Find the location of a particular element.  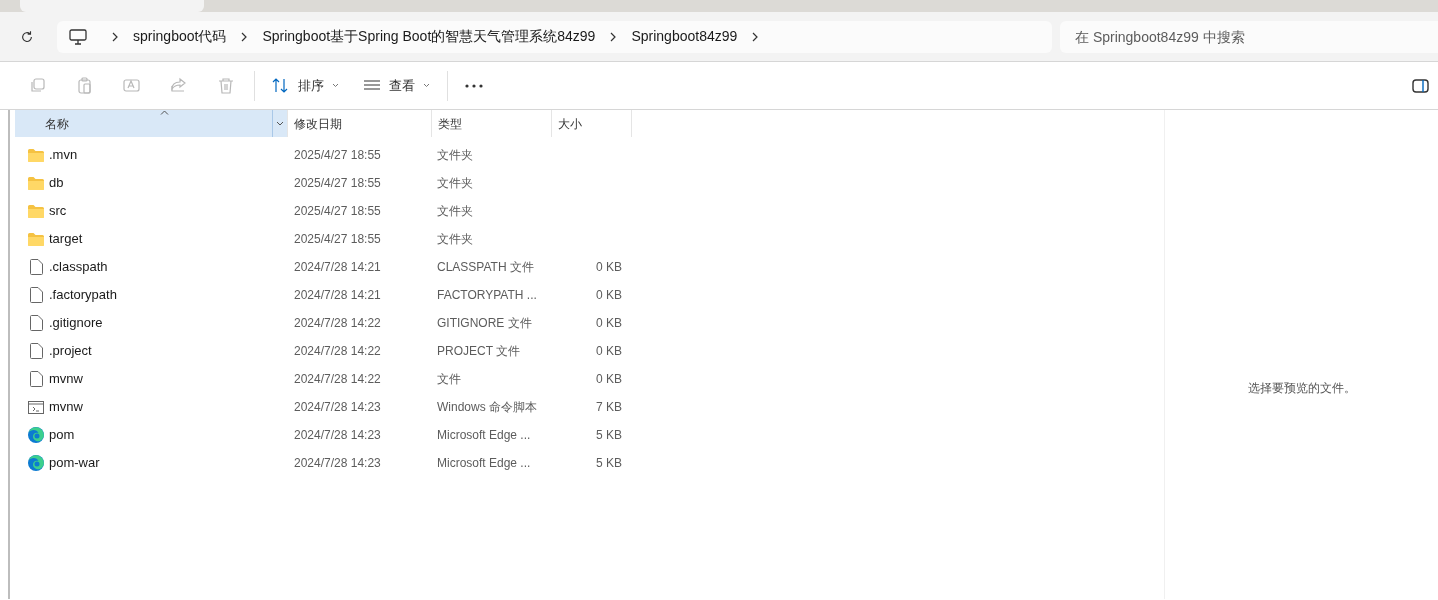

file-name: .gitignore is located at coordinates (76, 323).